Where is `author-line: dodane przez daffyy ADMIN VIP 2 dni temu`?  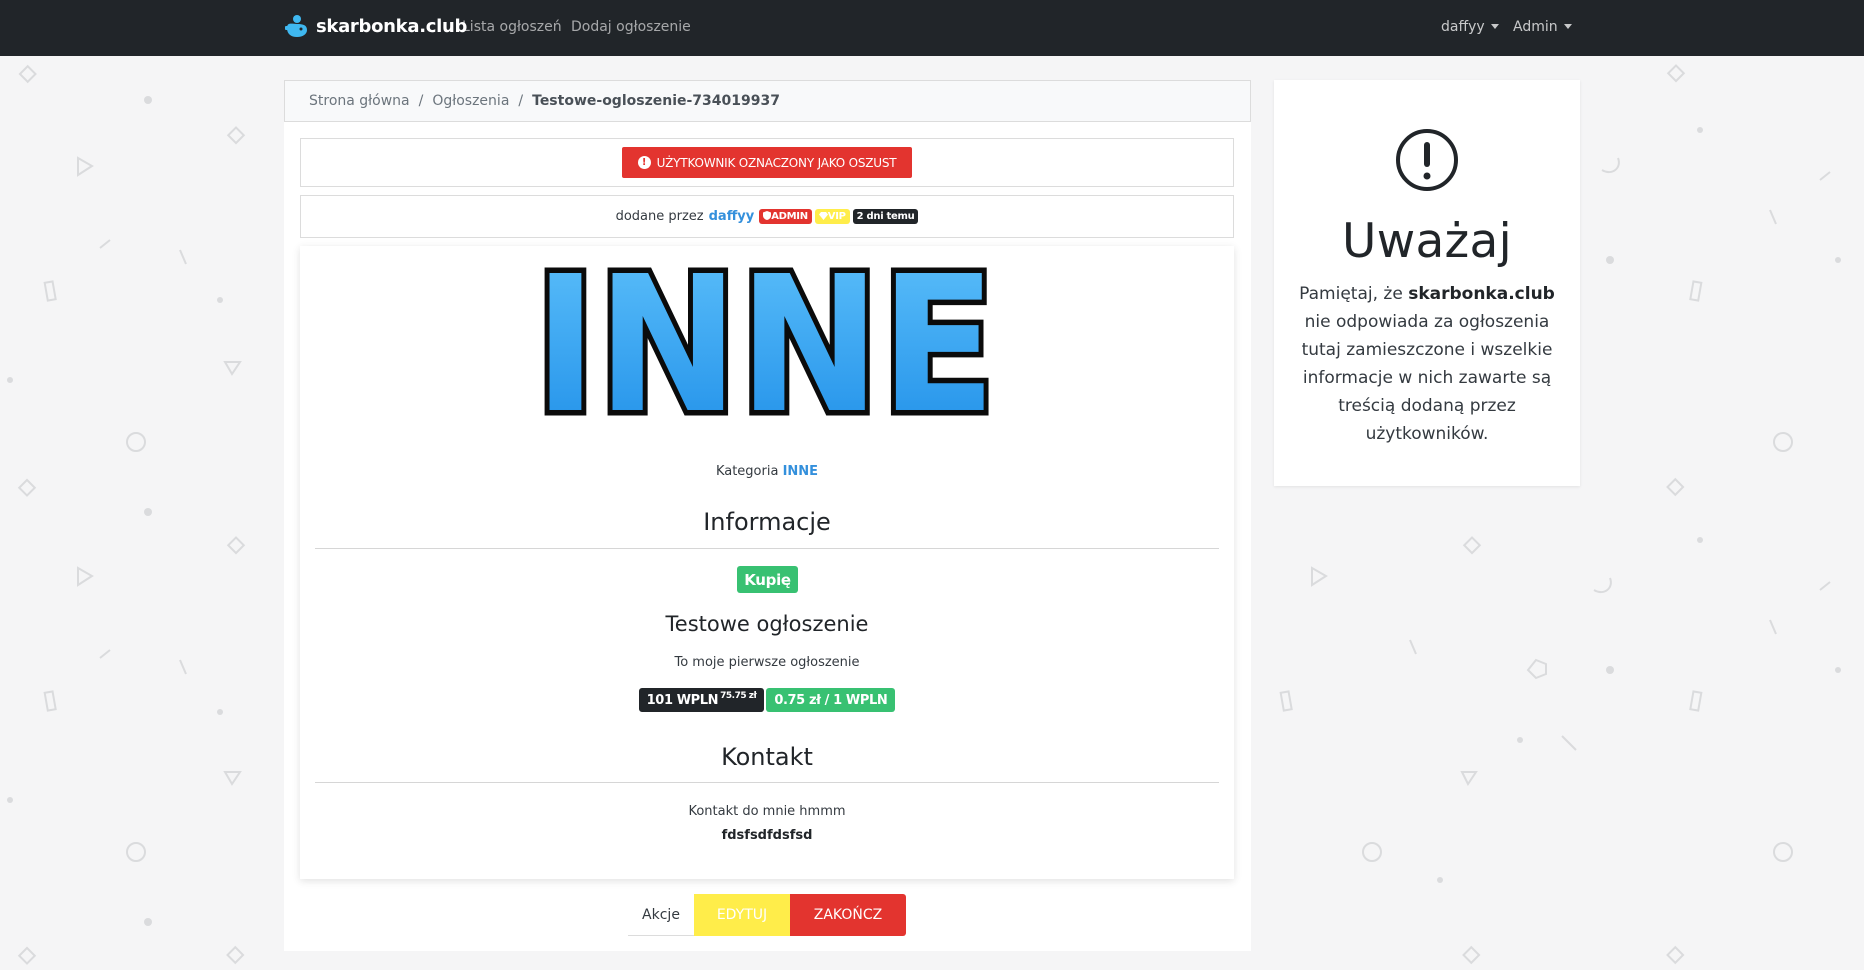
author-line: dodane przez daffyy ADMIN VIP 2 dni temu is located at coordinates (767, 216).